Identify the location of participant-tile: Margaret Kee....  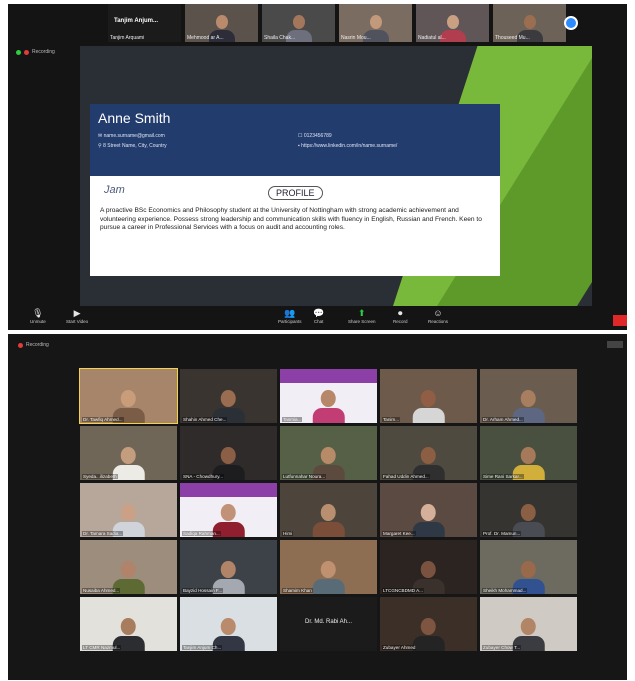
(428, 510).